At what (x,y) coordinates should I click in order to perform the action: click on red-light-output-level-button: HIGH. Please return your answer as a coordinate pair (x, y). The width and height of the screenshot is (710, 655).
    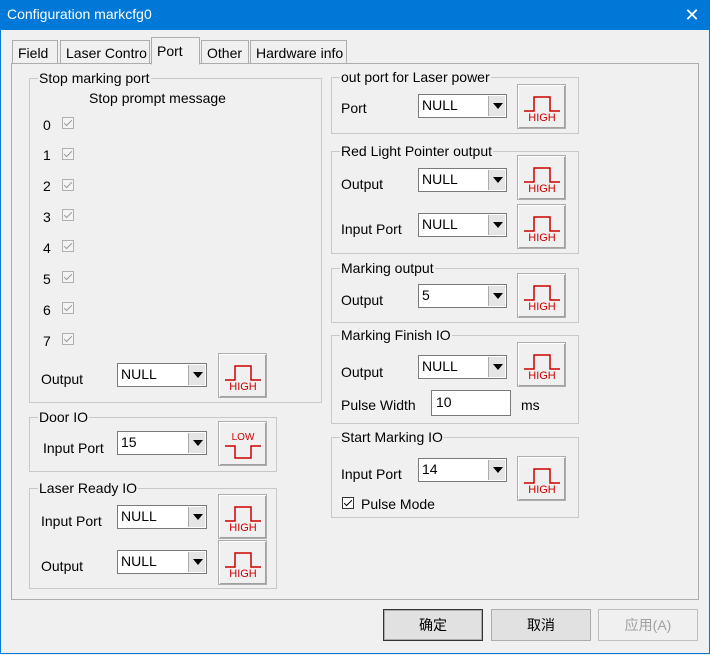
    Looking at the image, I should click on (541, 177).